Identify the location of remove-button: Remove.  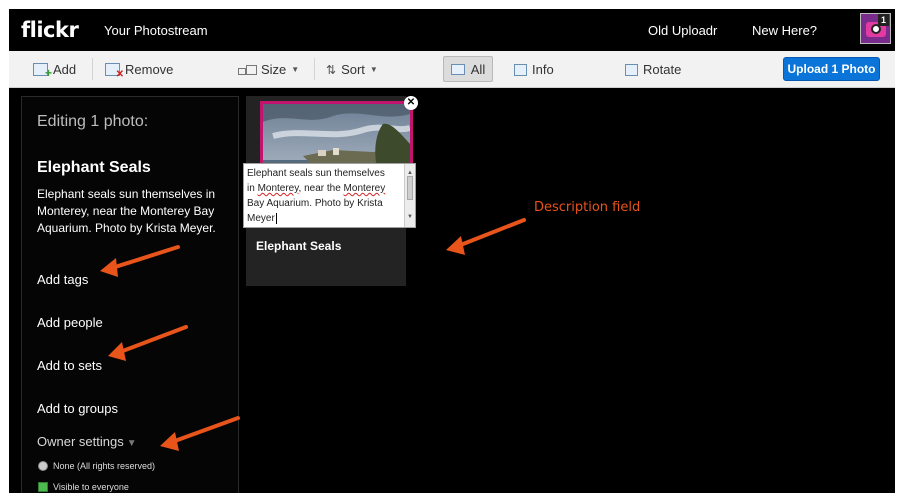
(139, 71).